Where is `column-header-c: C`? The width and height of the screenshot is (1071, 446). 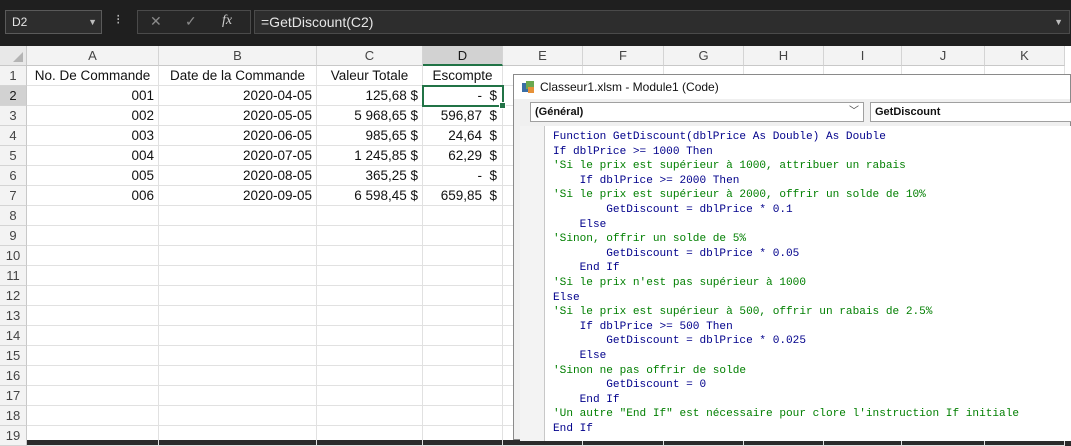 column-header-c: C is located at coordinates (370, 56).